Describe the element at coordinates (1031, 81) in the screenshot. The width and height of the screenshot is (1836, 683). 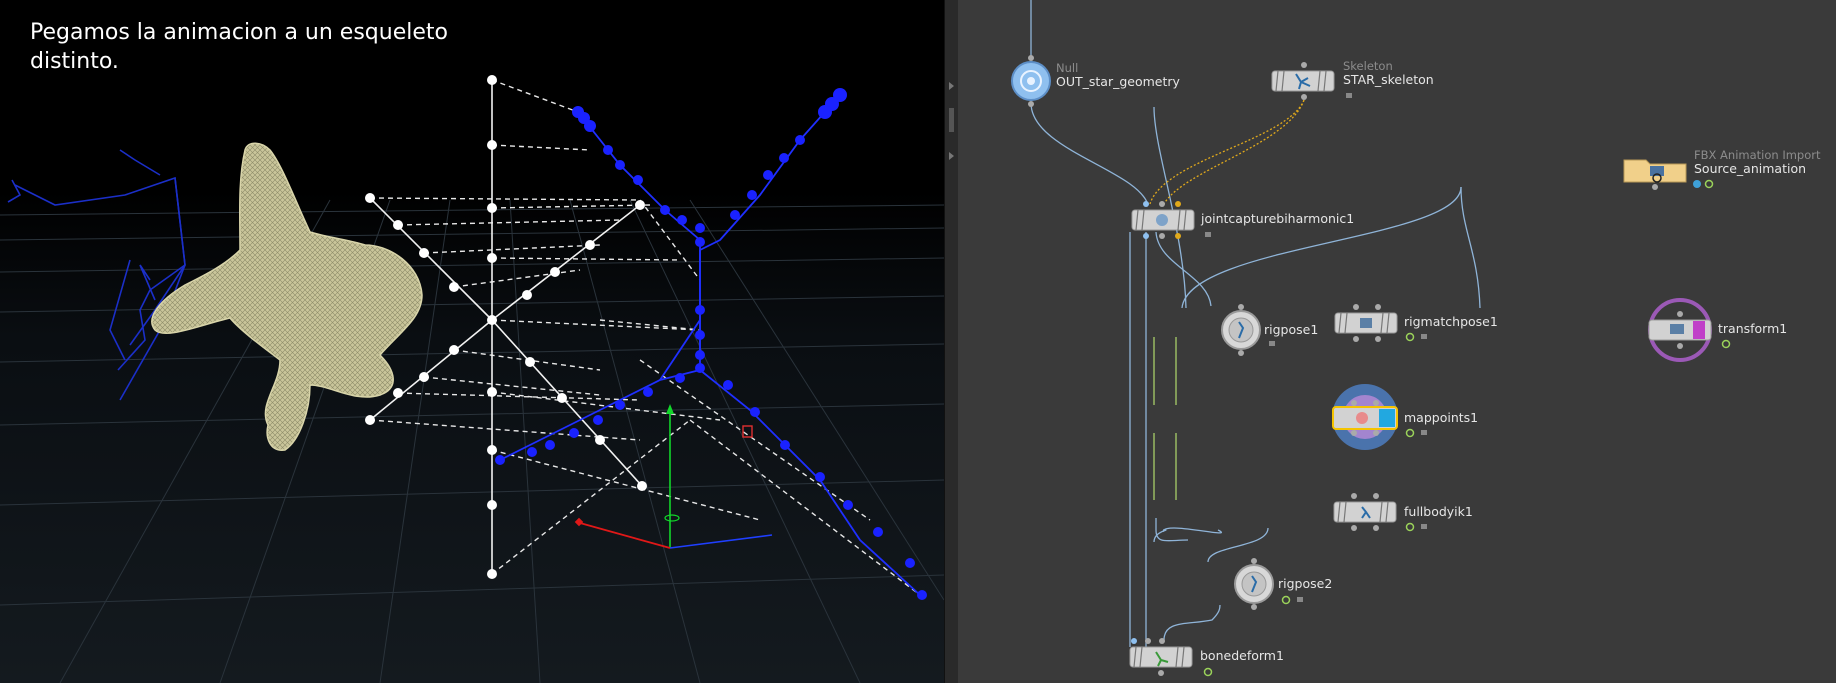
I see `node-out-star-geometry` at that location.